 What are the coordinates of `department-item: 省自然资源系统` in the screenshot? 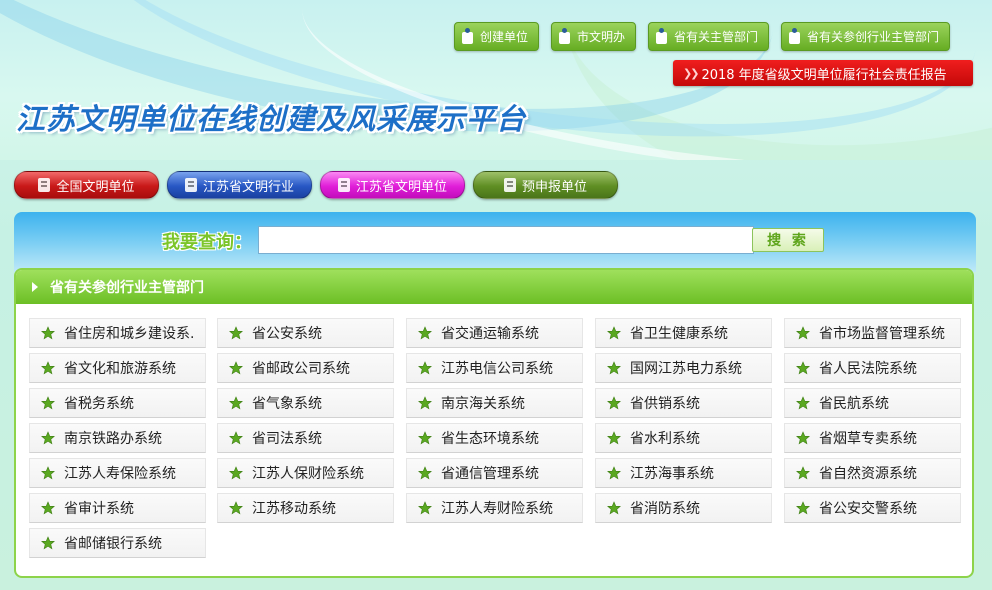 It's located at (872, 473).